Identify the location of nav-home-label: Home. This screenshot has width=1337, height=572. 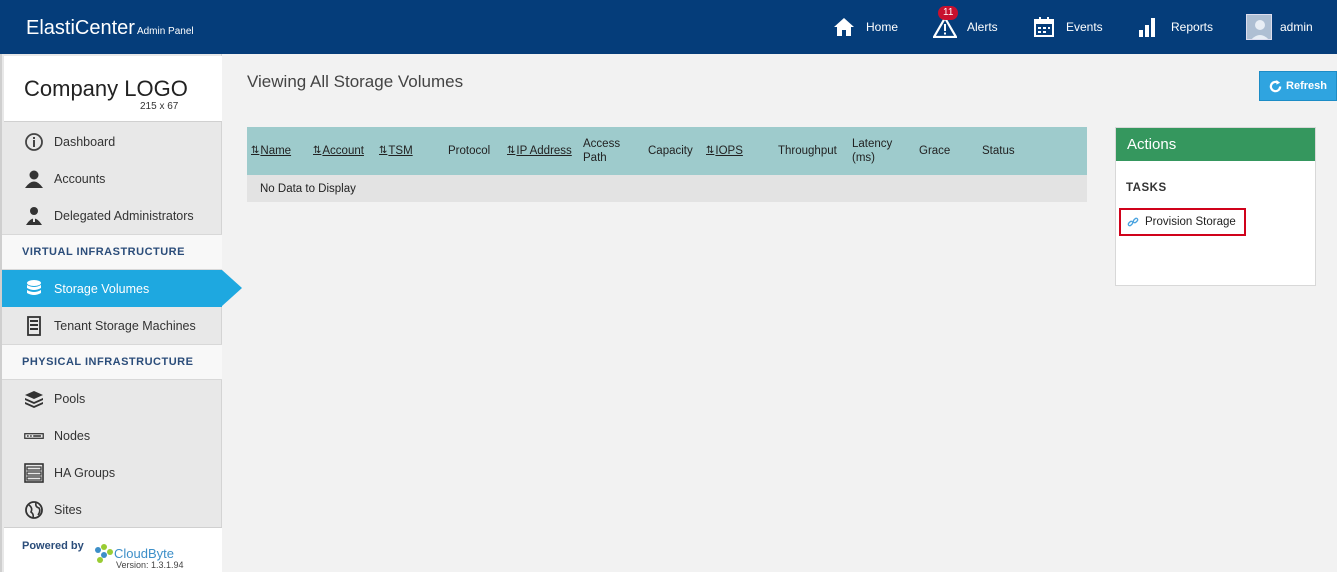
(882, 27).